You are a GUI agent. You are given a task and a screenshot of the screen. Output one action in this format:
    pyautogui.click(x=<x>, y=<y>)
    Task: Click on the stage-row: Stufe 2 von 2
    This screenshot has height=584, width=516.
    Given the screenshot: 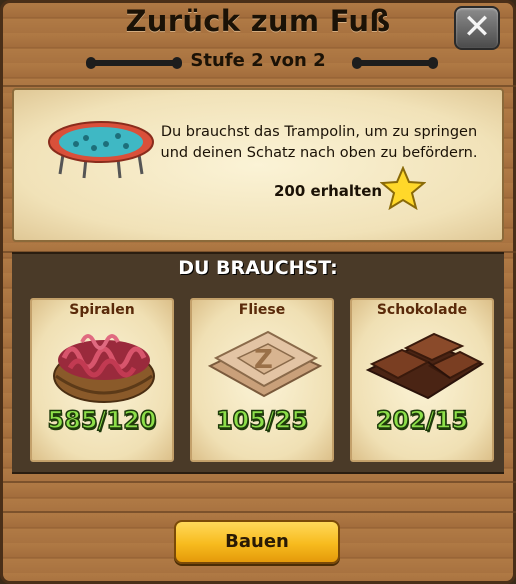 What is the action you would take?
    pyautogui.click(x=258, y=63)
    